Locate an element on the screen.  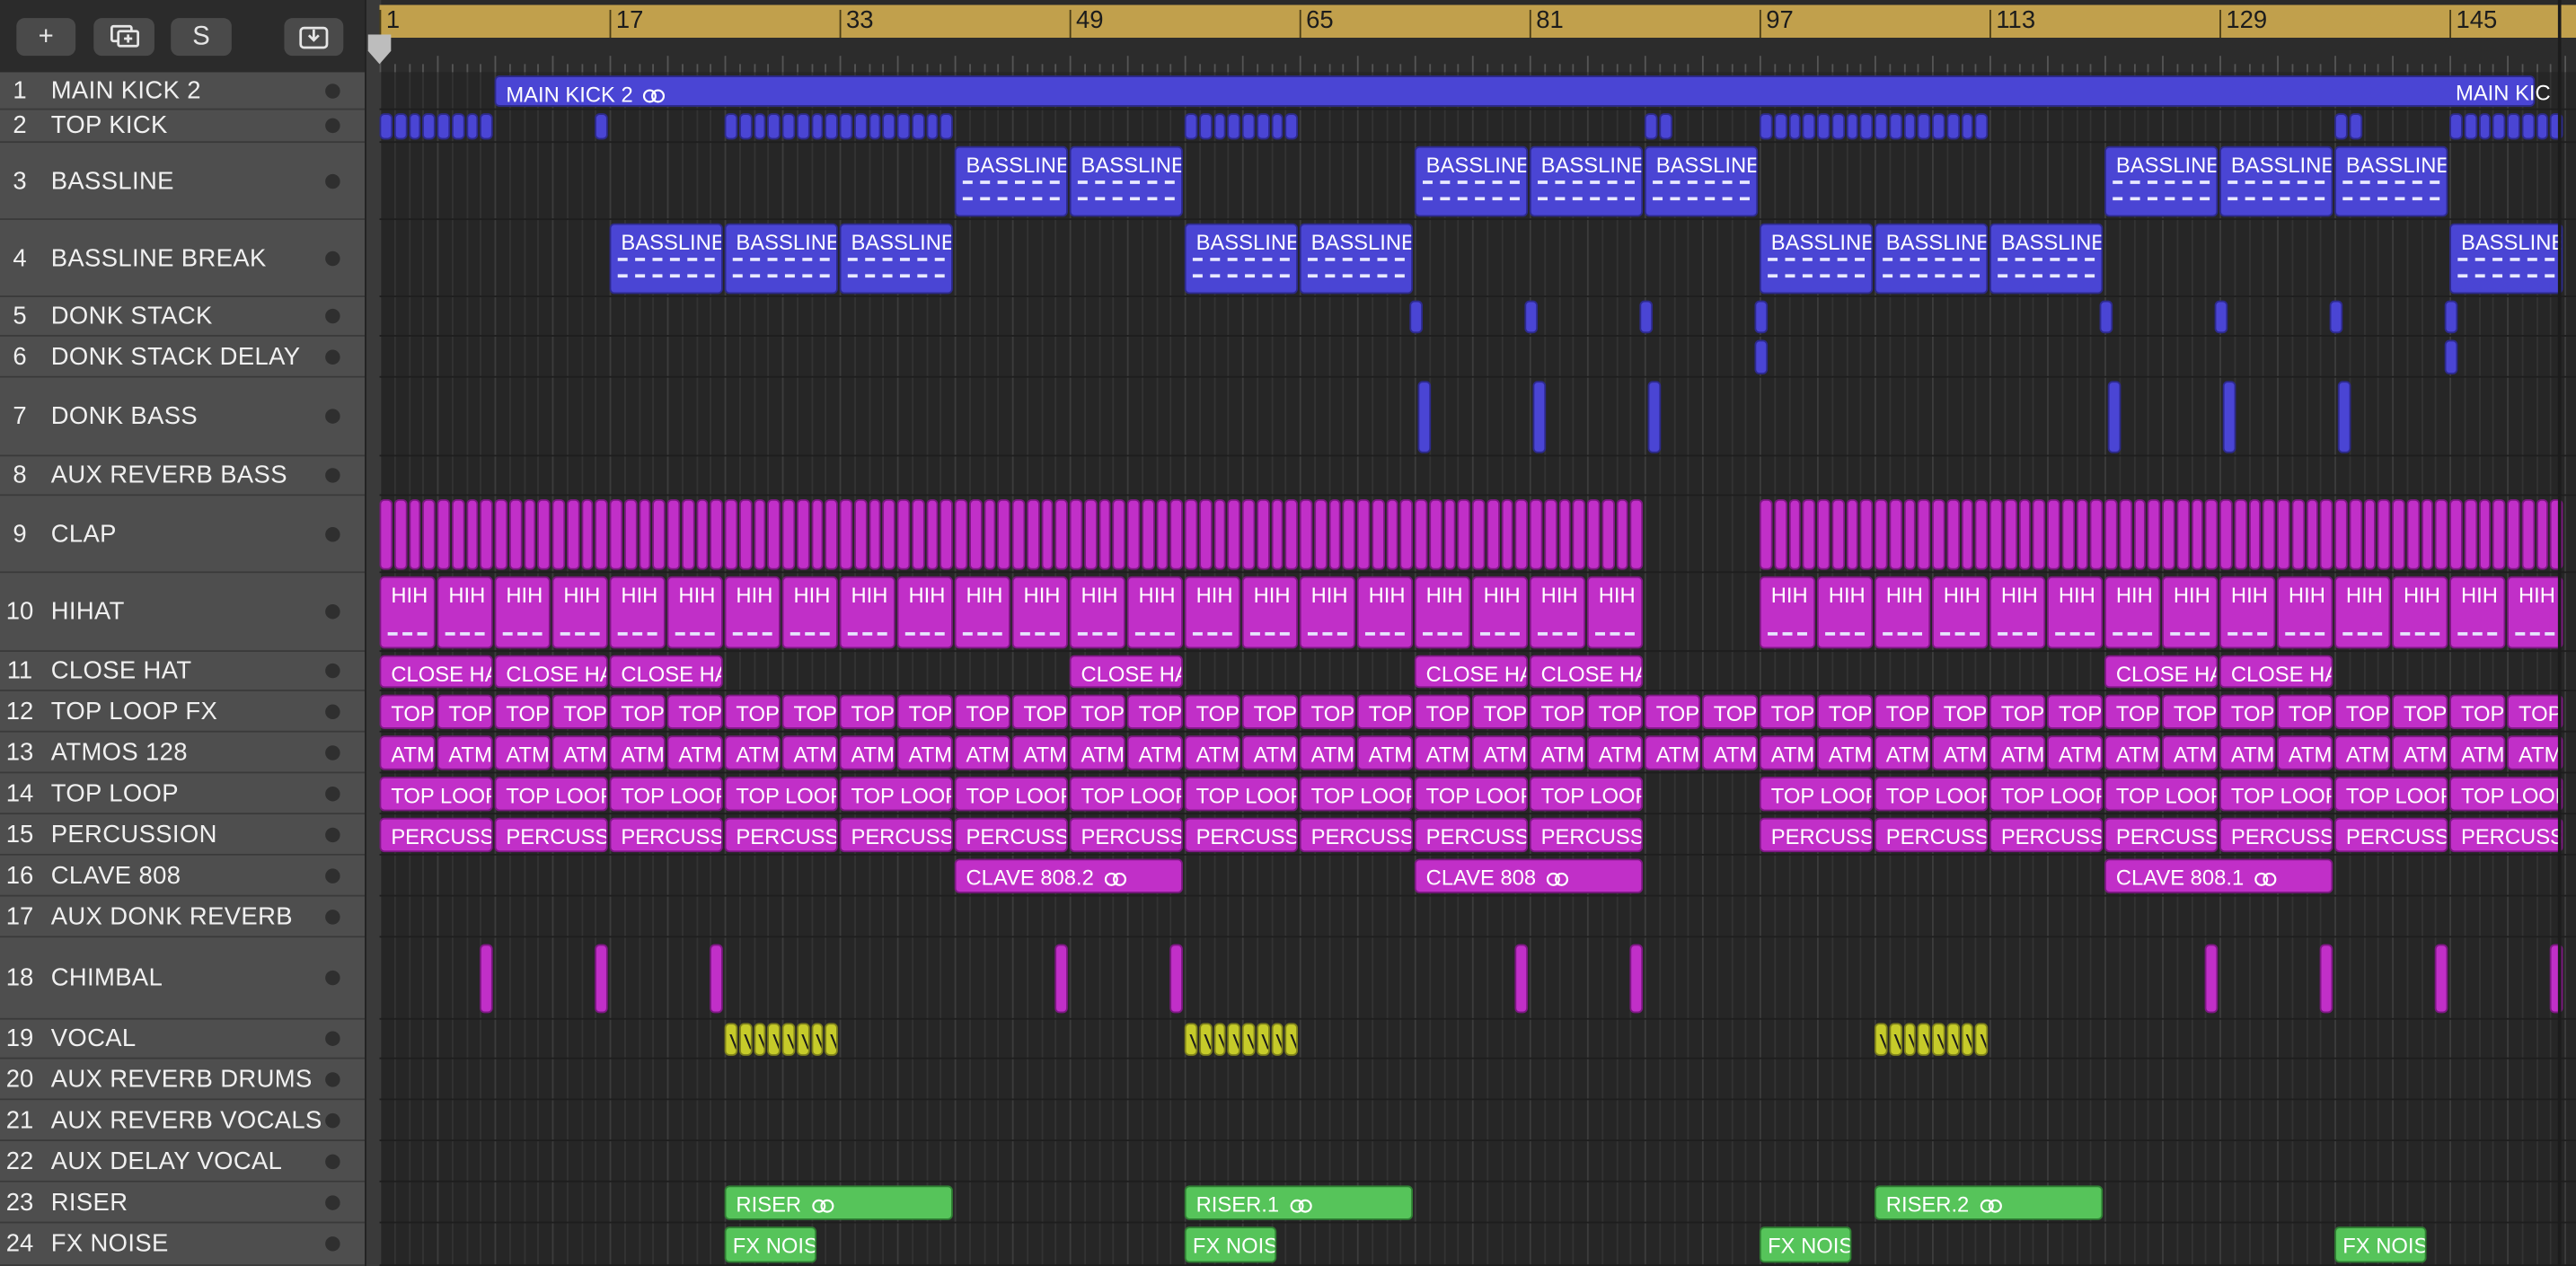
fx-noise-region: FX NOIS is located at coordinates (1805, 1244).